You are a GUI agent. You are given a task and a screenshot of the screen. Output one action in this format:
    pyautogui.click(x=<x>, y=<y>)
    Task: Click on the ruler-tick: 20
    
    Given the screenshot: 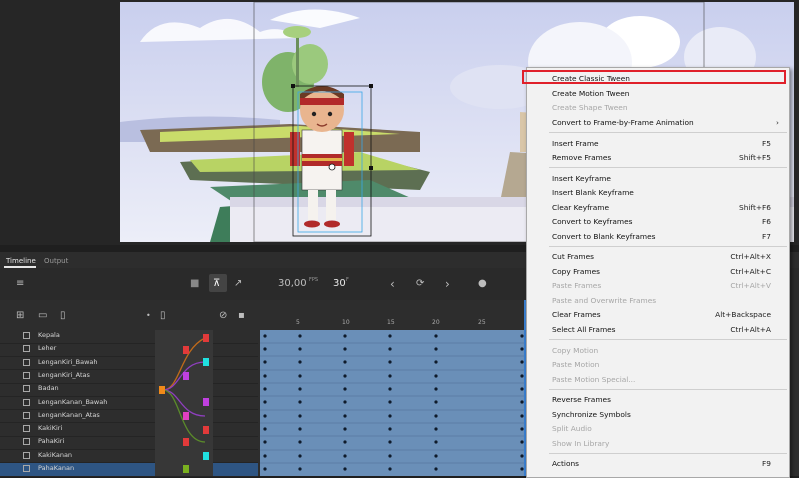 What is the action you would take?
    pyautogui.click(x=436, y=322)
    